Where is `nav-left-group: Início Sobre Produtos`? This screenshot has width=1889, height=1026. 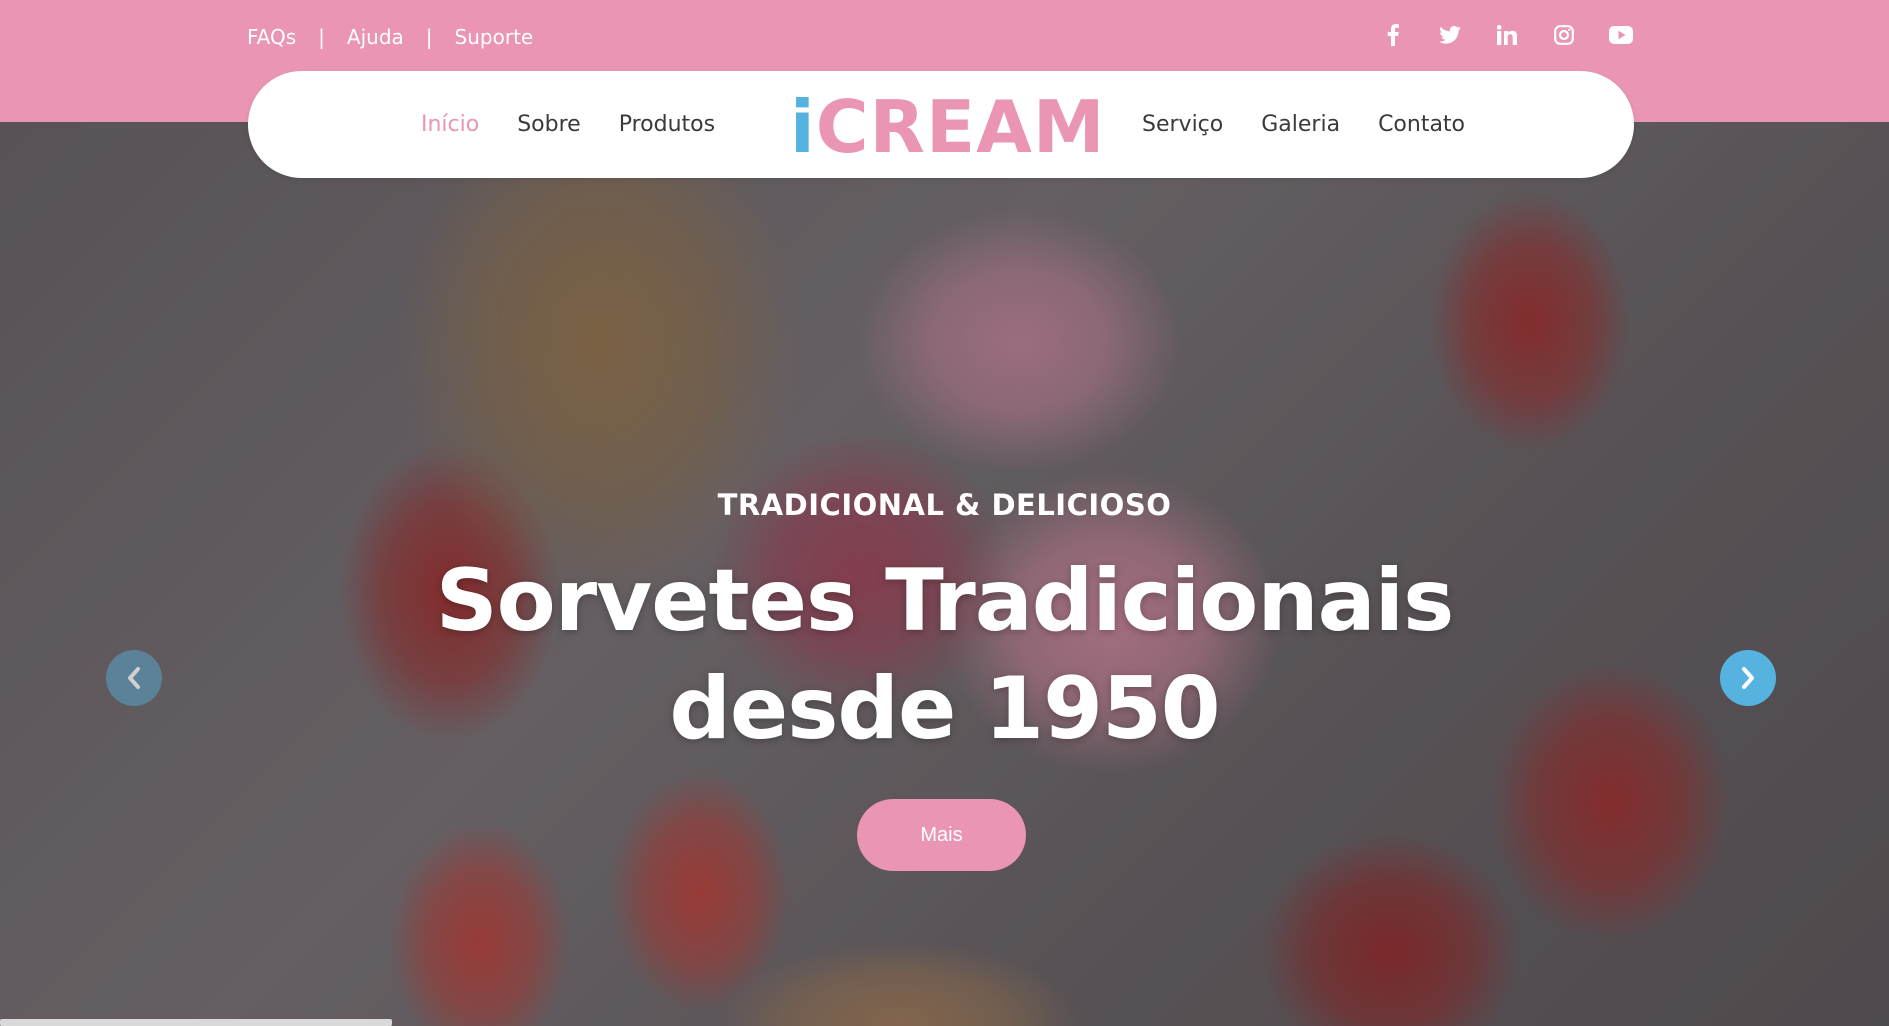
nav-left-group: Início Sobre Produtos is located at coordinates (568, 124).